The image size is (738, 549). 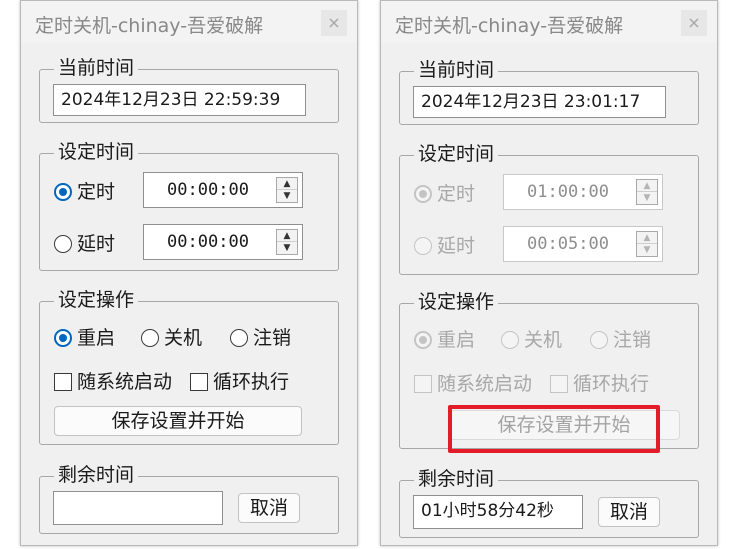 What do you see at coordinates (568, 192) in the screenshot?
I see `timed-time-value: 01:00:00` at bounding box center [568, 192].